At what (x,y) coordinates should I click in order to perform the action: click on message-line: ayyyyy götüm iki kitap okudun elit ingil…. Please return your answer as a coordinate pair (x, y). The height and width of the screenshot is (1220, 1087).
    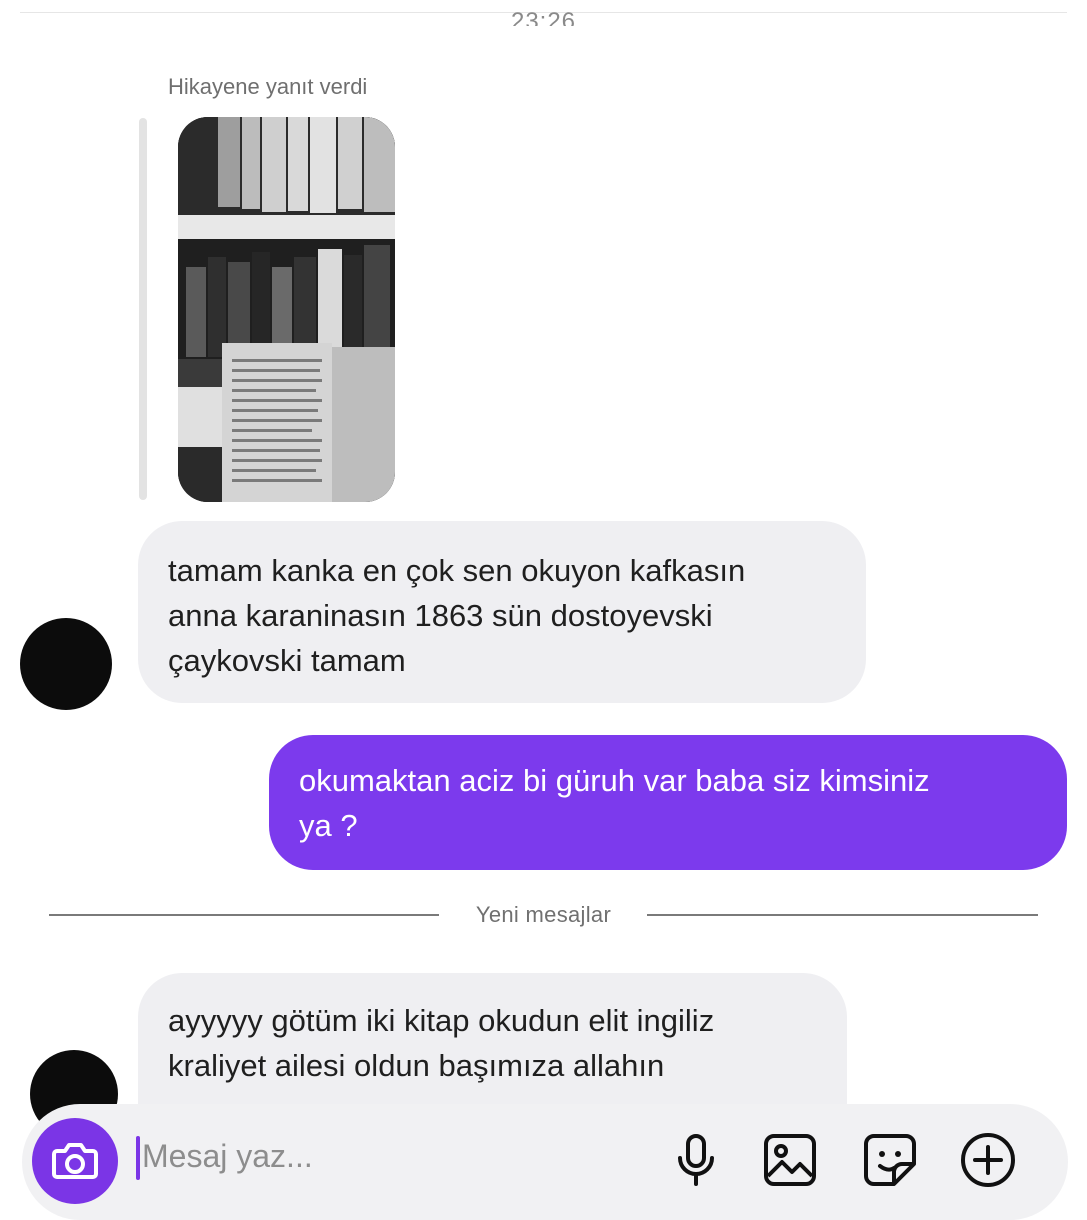
    Looking at the image, I should click on (441, 1020).